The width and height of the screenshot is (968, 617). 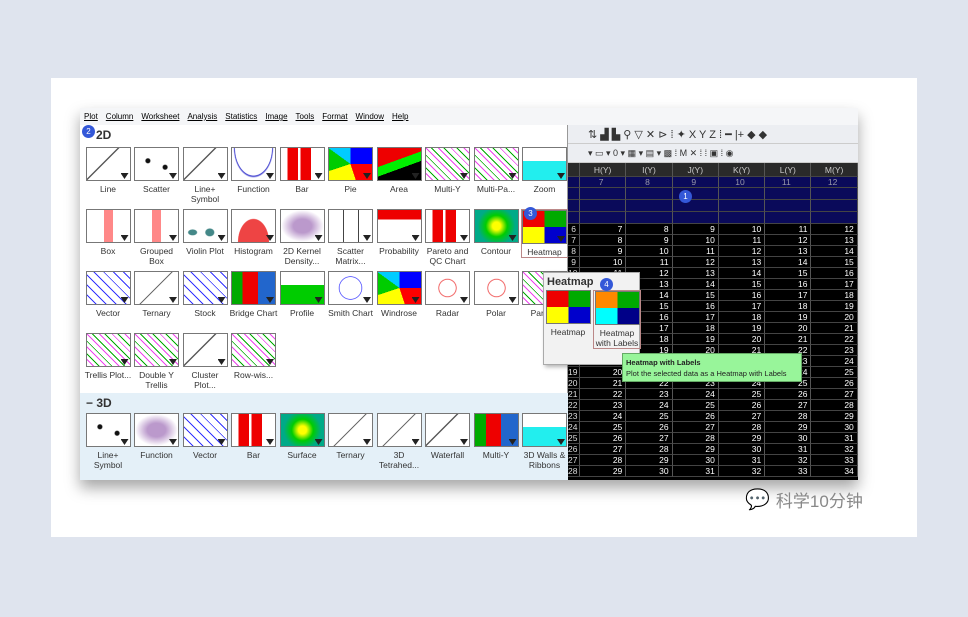 What do you see at coordinates (834, 251) in the screenshot?
I see `cell: 14` at bounding box center [834, 251].